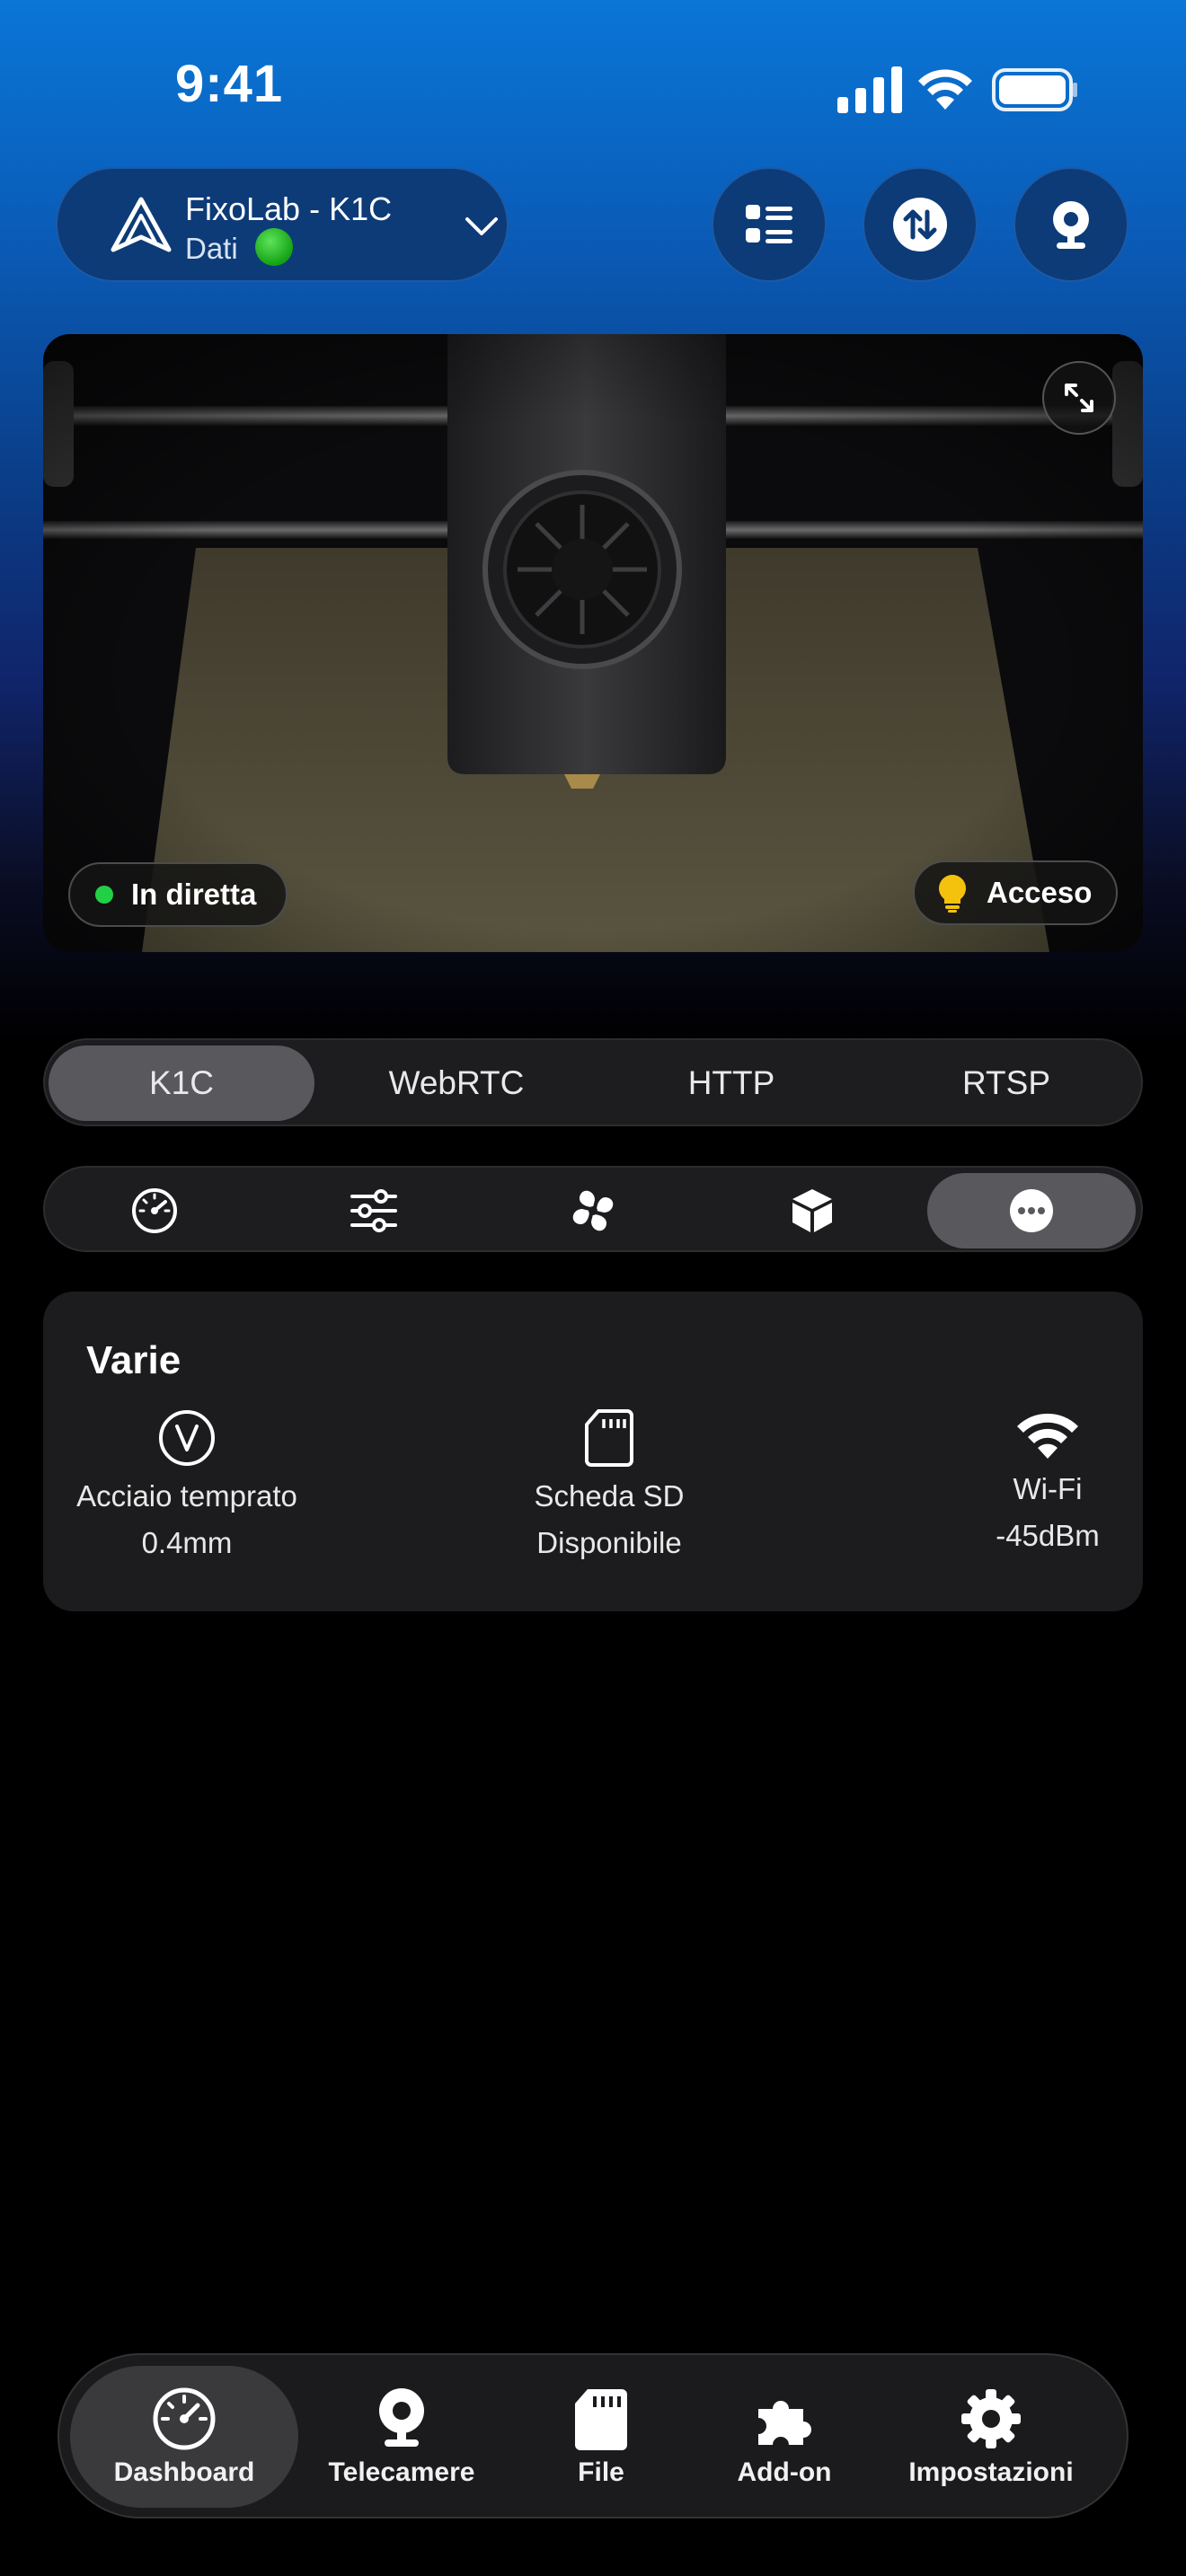  What do you see at coordinates (229, 84) in the screenshot?
I see `status-time: 9:41` at bounding box center [229, 84].